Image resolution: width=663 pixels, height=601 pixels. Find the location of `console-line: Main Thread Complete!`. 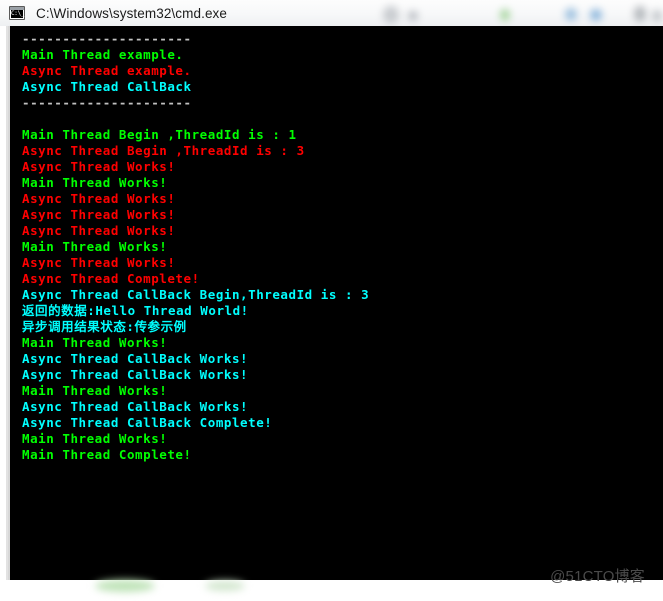

console-line: Main Thread Complete! is located at coordinates (107, 454).